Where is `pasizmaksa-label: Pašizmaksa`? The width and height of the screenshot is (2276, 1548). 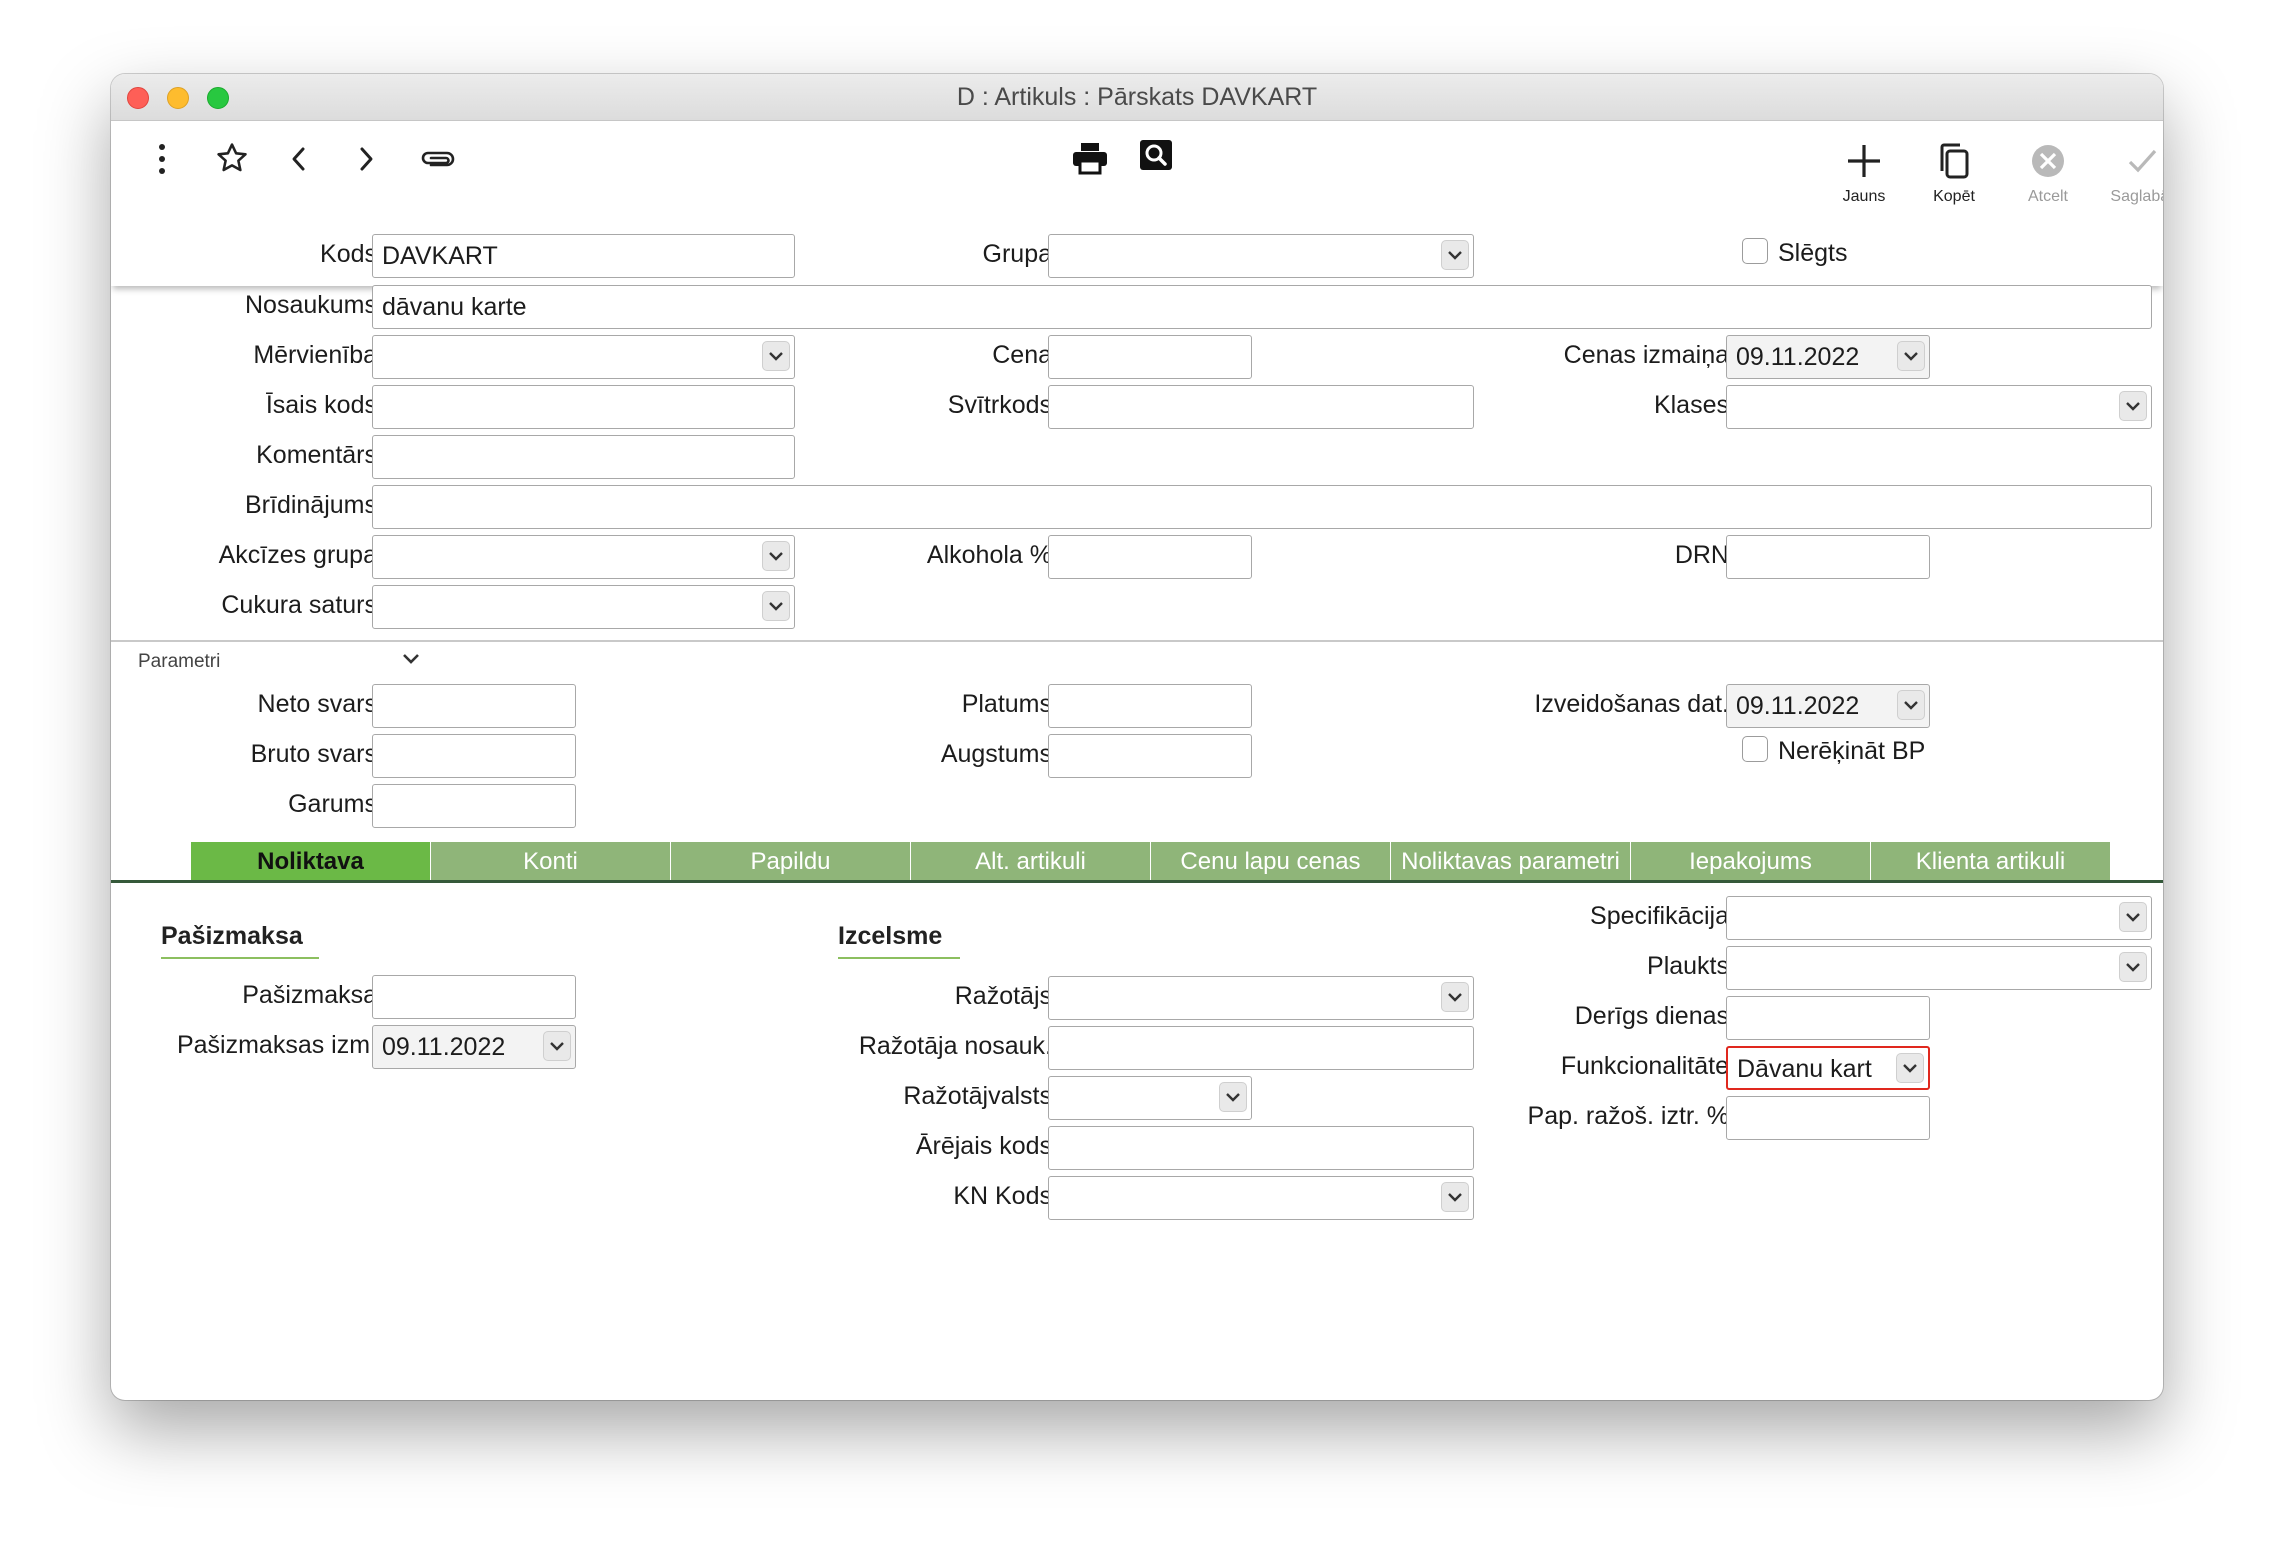
pasizmaksa-label: Pašizmaksa is located at coordinates (309, 995).